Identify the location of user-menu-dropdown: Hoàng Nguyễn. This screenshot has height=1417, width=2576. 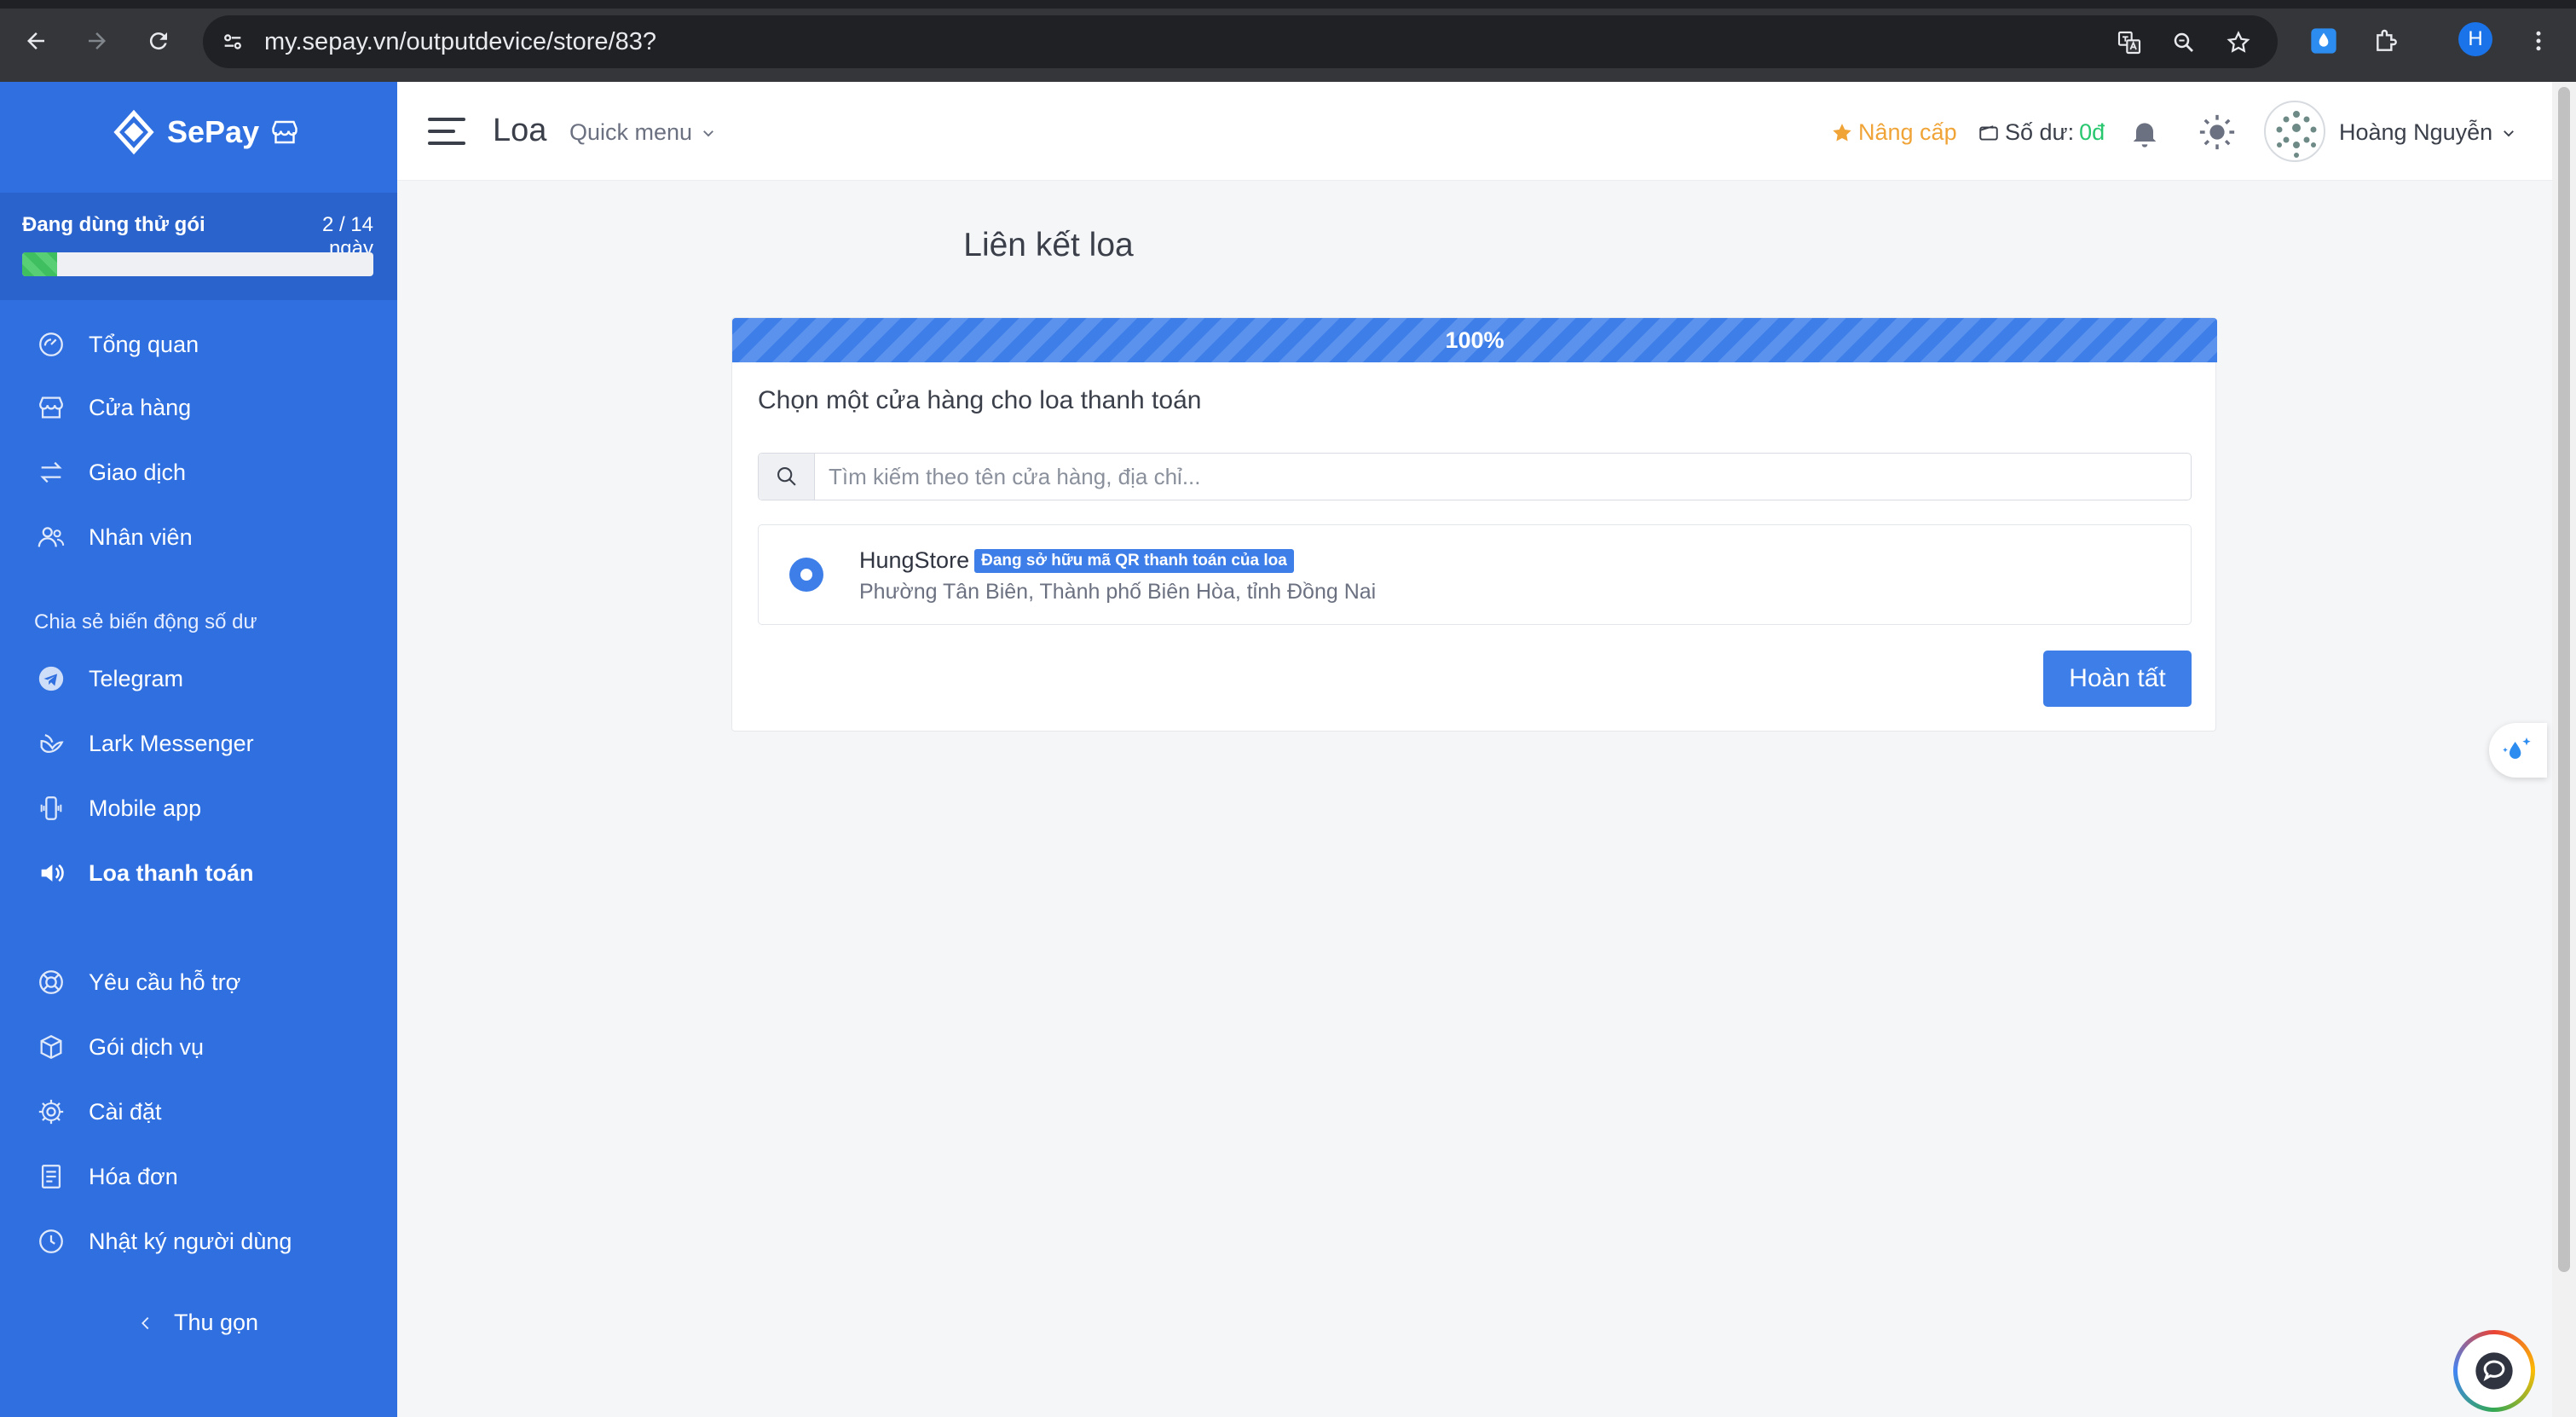
(2427, 132).